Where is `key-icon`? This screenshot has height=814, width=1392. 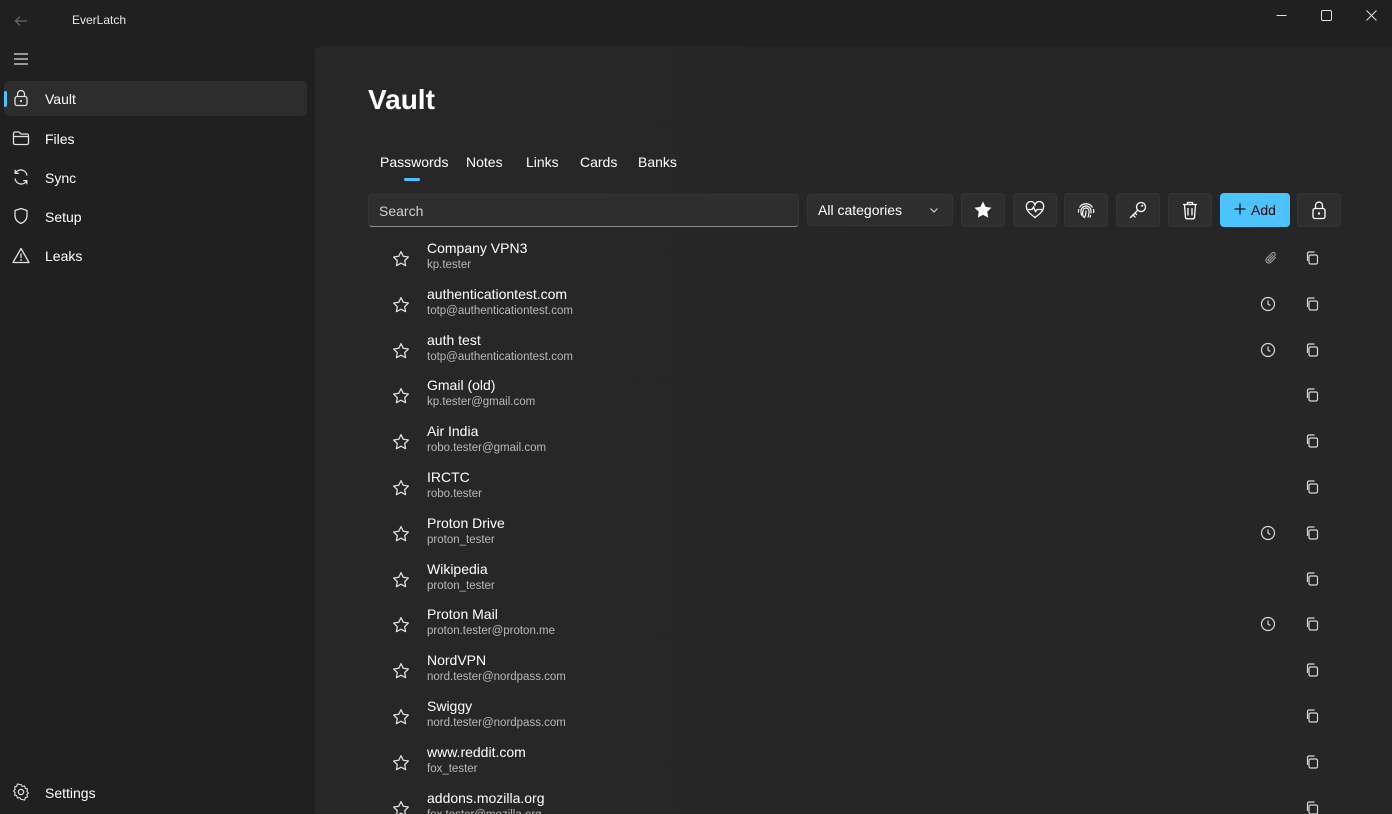 key-icon is located at coordinates (1138, 210).